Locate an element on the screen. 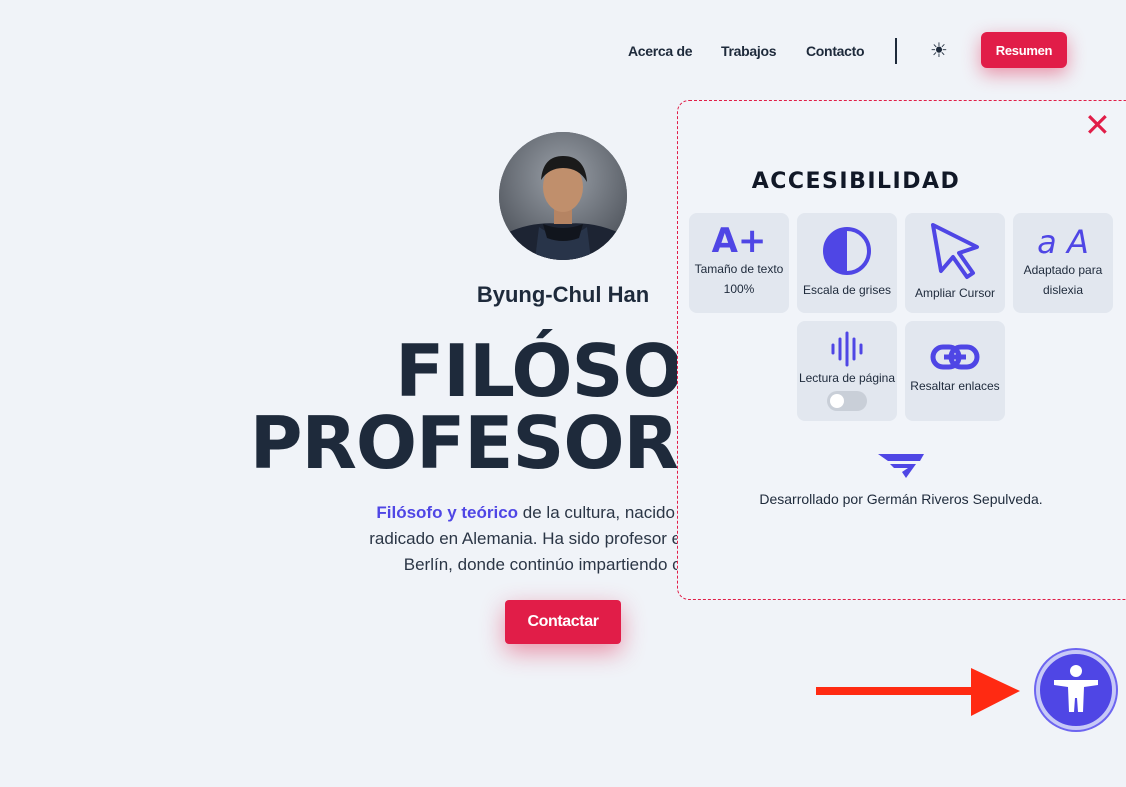  grayscale-tile: Escala de grises is located at coordinates (847, 263).